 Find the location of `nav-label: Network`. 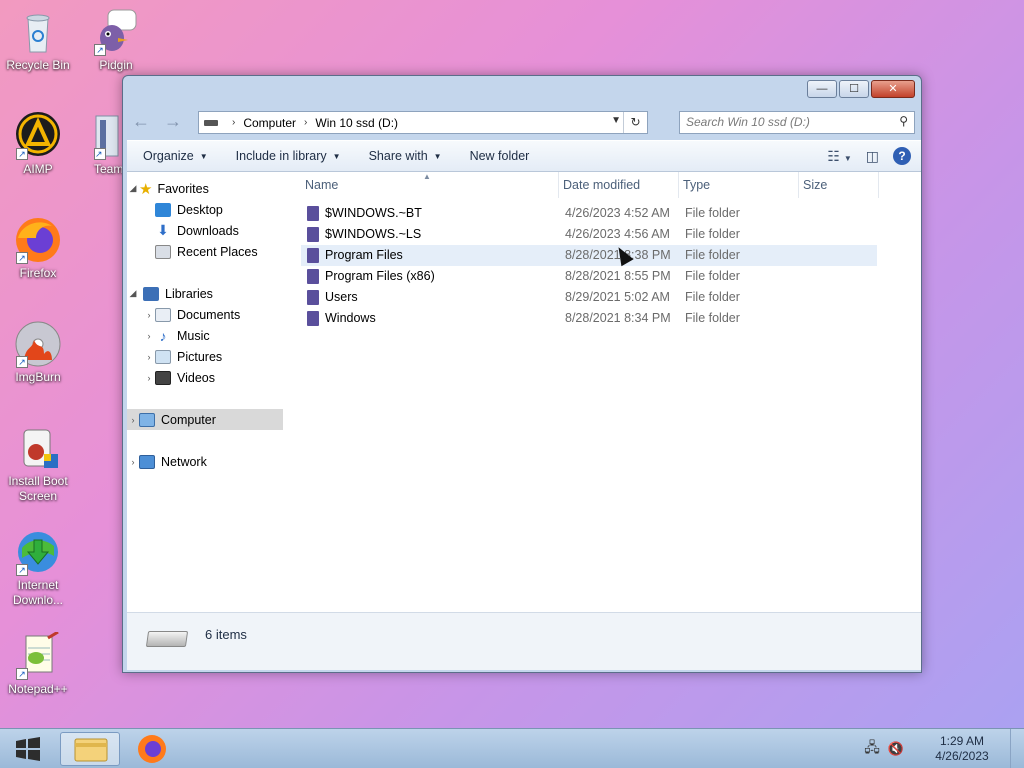

nav-label: Network is located at coordinates (184, 461).